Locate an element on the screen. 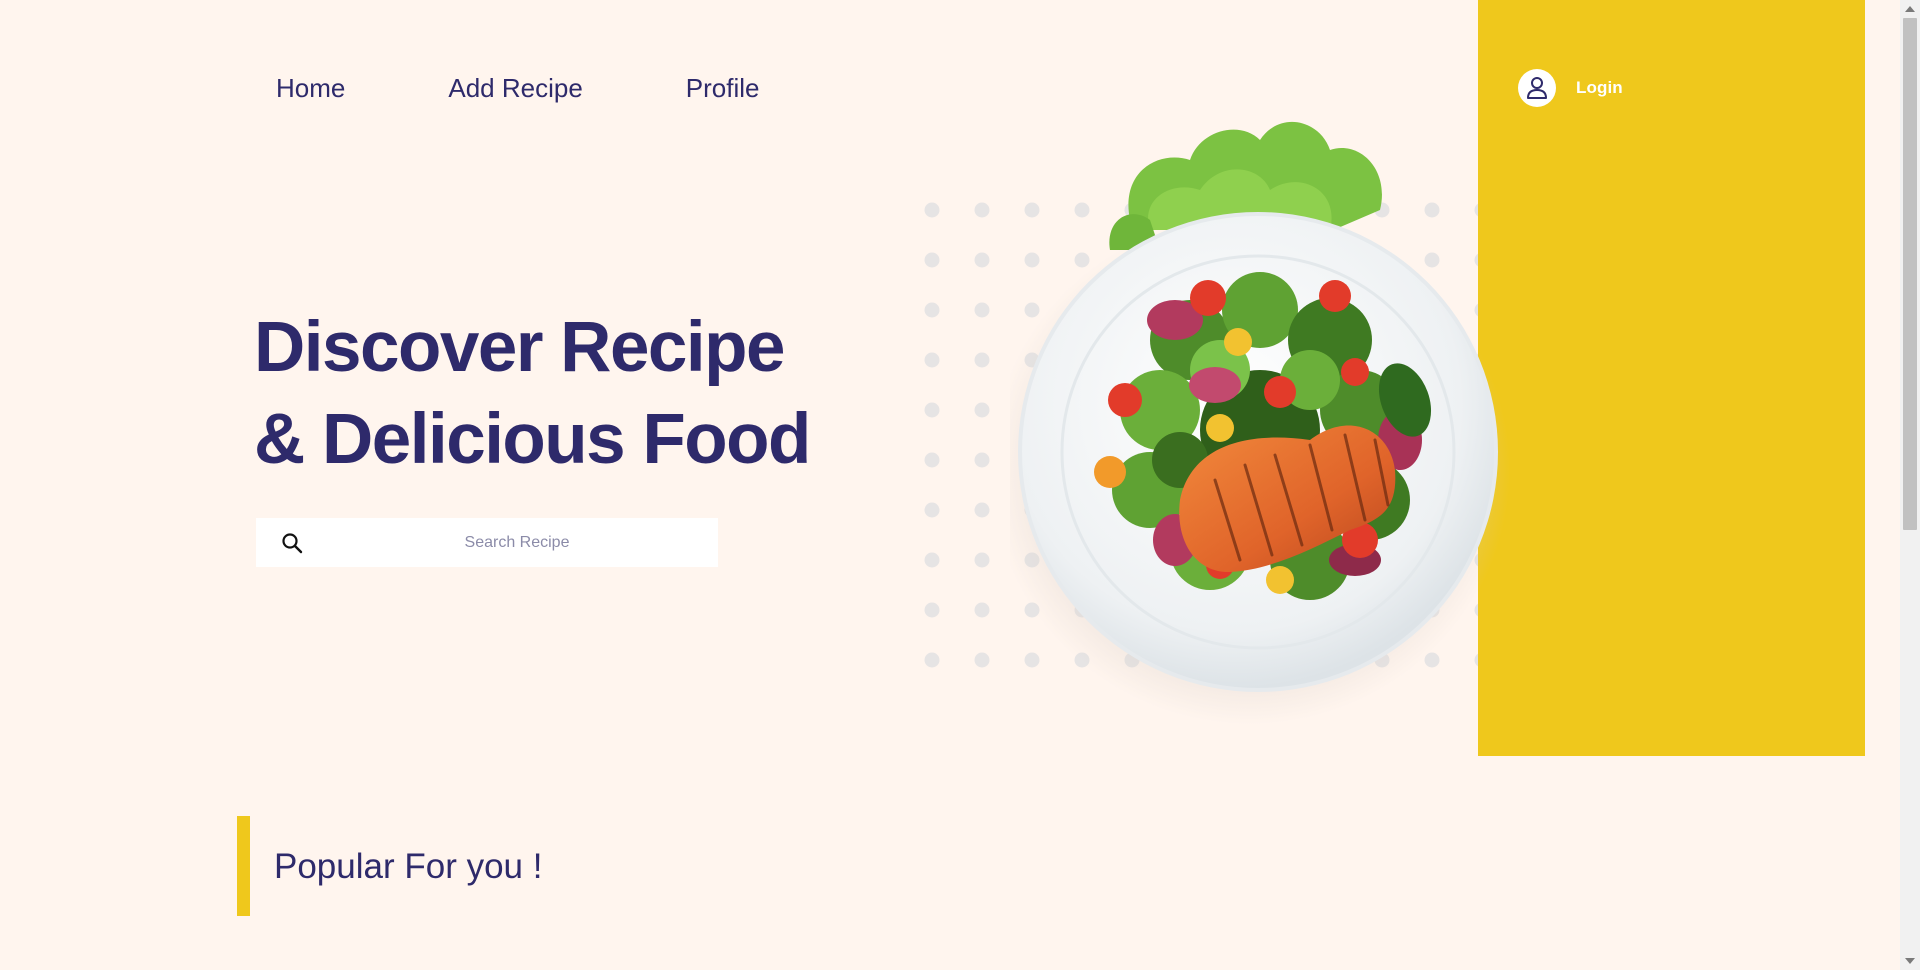  search-input is located at coordinates (487, 542).